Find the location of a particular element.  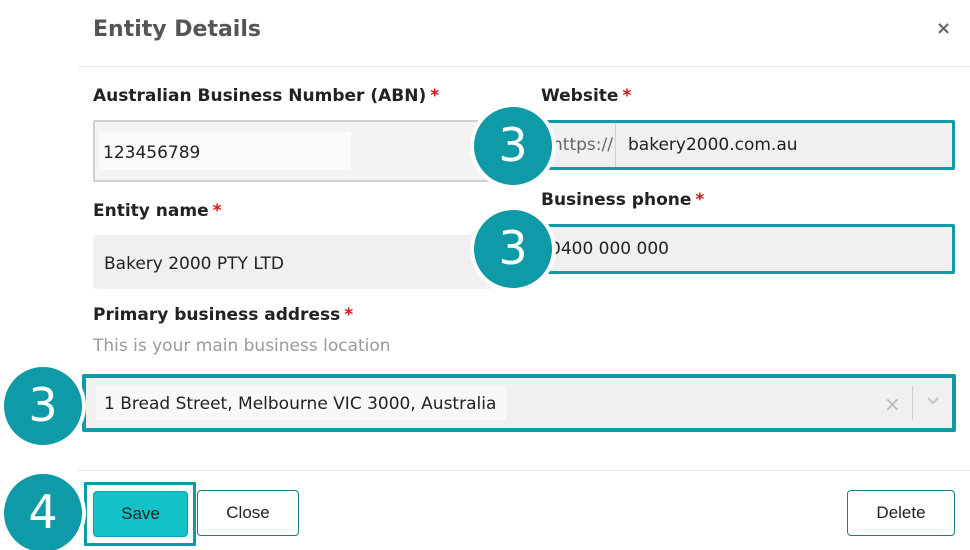

entity-name-input: Bakery 2000 PTY LTD is located at coordinates (293, 262).